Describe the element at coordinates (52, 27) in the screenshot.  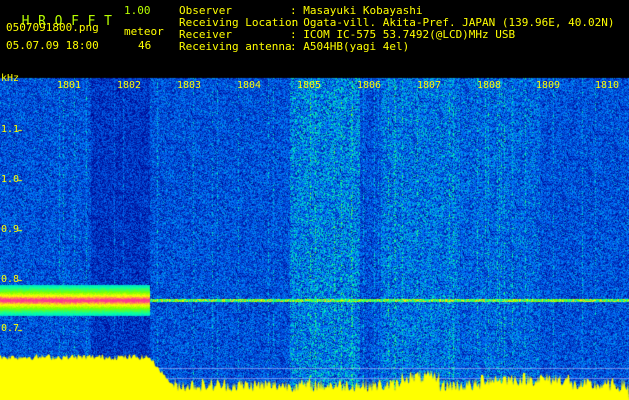
I see `file-name: 0507091800.png` at that location.